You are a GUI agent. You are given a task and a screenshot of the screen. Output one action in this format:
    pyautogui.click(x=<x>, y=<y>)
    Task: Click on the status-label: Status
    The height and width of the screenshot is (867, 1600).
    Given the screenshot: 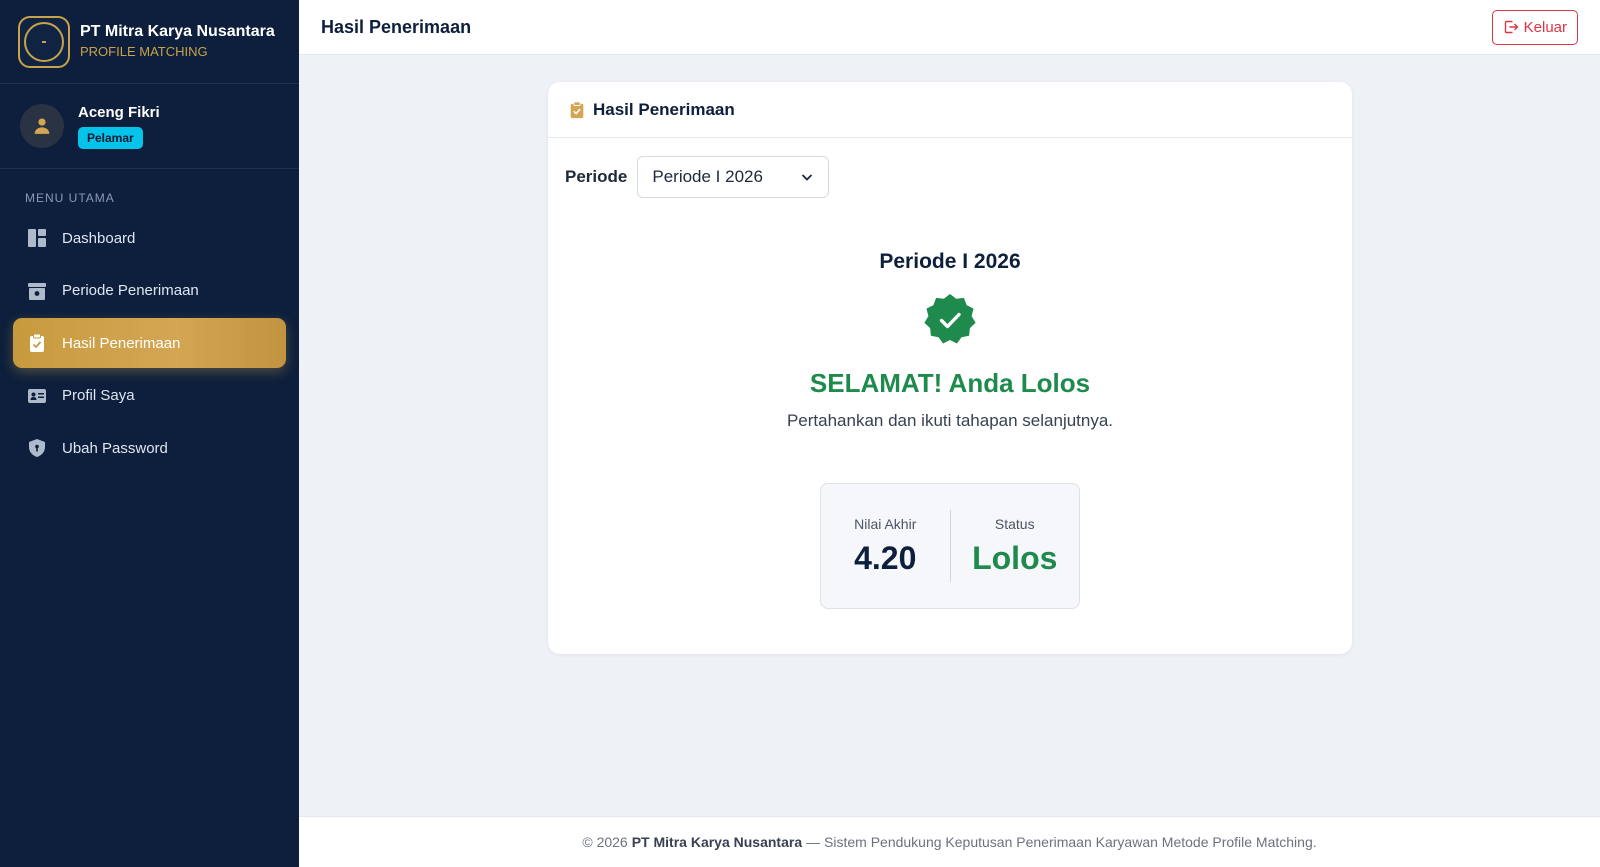 What is the action you would take?
    pyautogui.click(x=1014, y=523)
    